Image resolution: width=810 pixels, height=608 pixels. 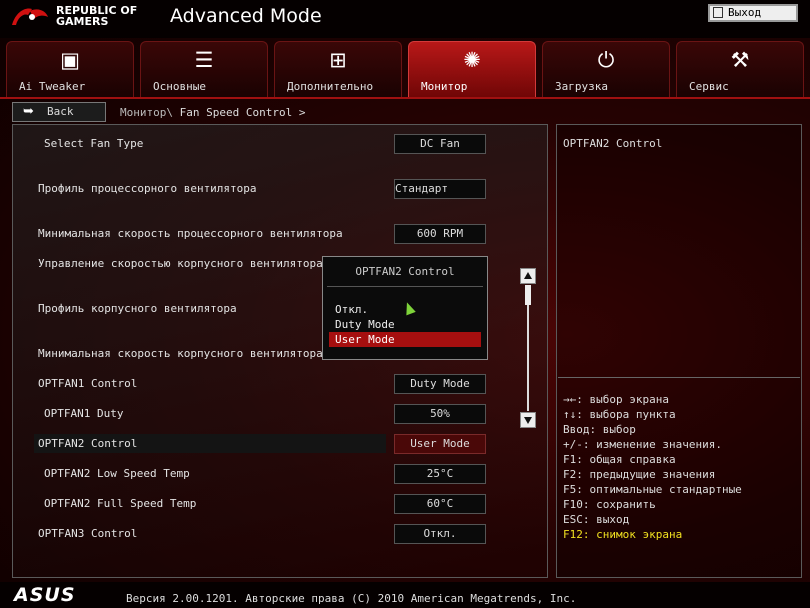 I want to click on tab-main: ☰ Основные, so click(x=204, y=69).